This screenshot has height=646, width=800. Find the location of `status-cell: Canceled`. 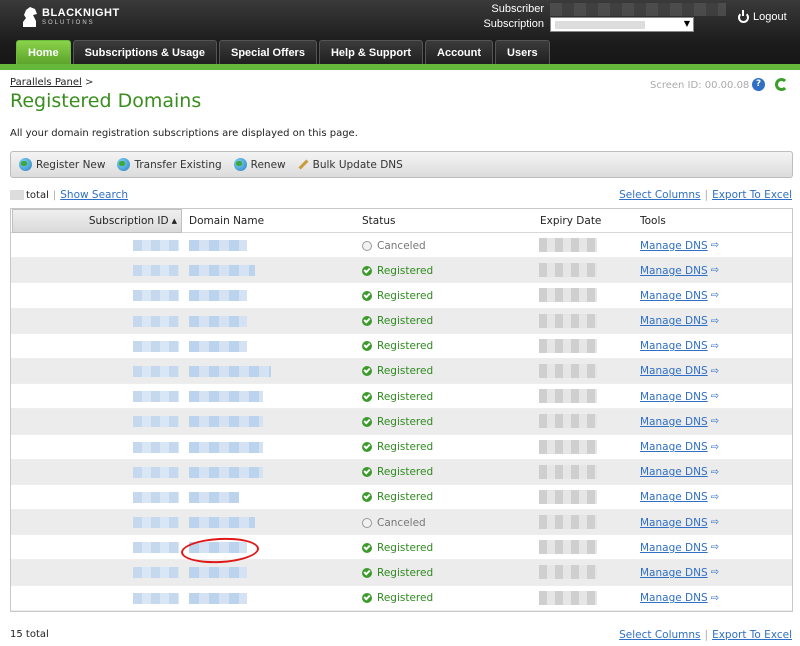

status-cell: Canceled is located at coordinates (394, 522).